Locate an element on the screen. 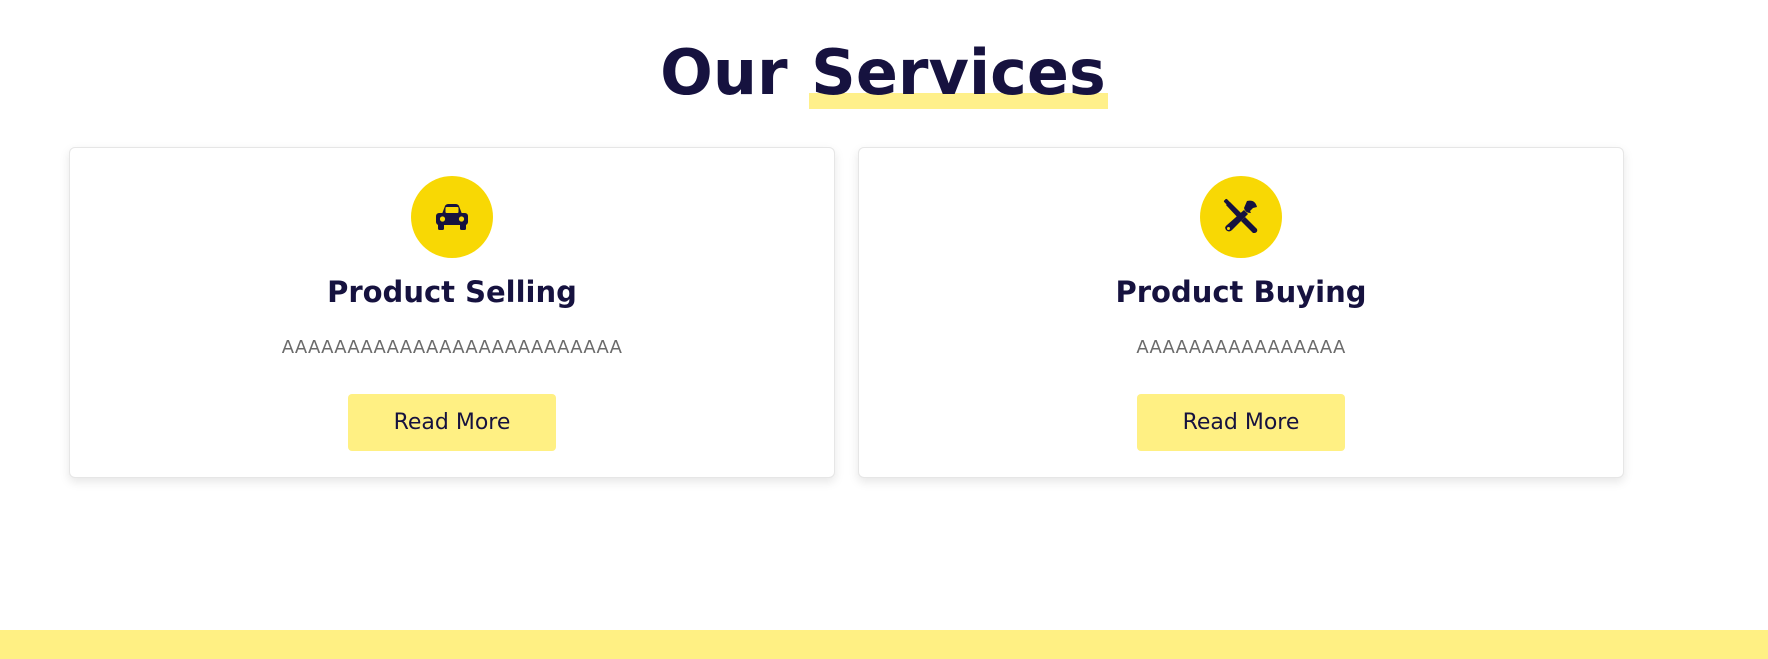 The height and width of the screenshot is (659, 1768). service-title: Product Buying is located at coordinates (1241, 292).